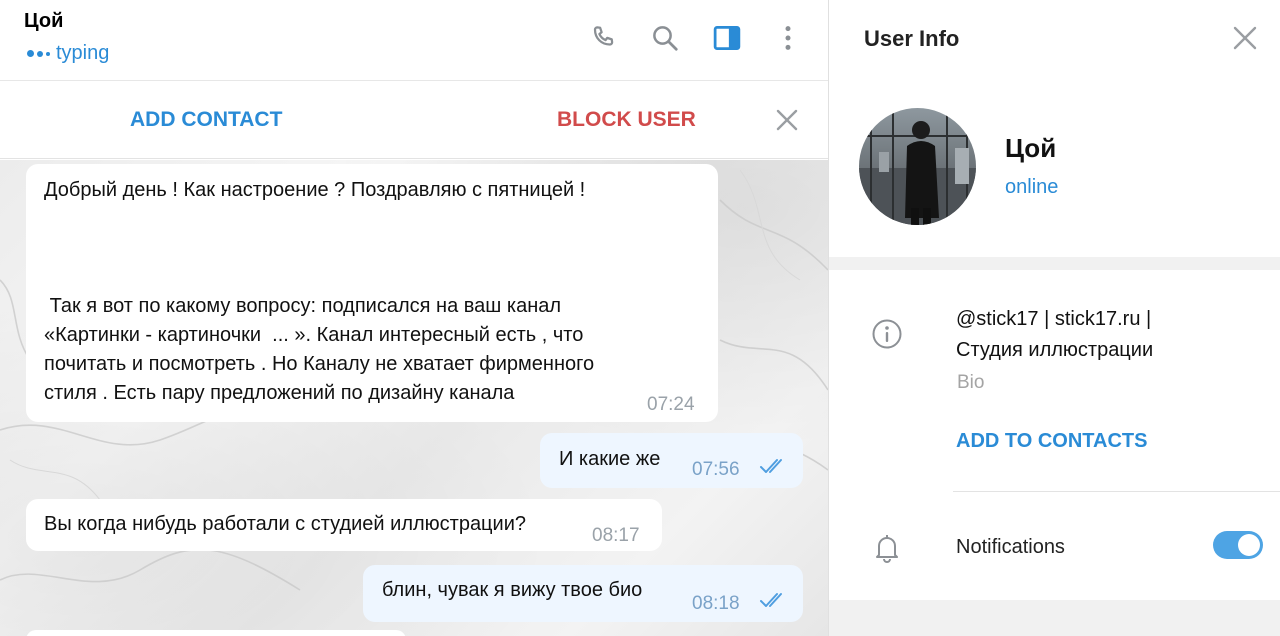  What do you see at coordinates (716, 469) in the screenshot?
I see `message-time: 07:56` at bounding box center [716, 469].